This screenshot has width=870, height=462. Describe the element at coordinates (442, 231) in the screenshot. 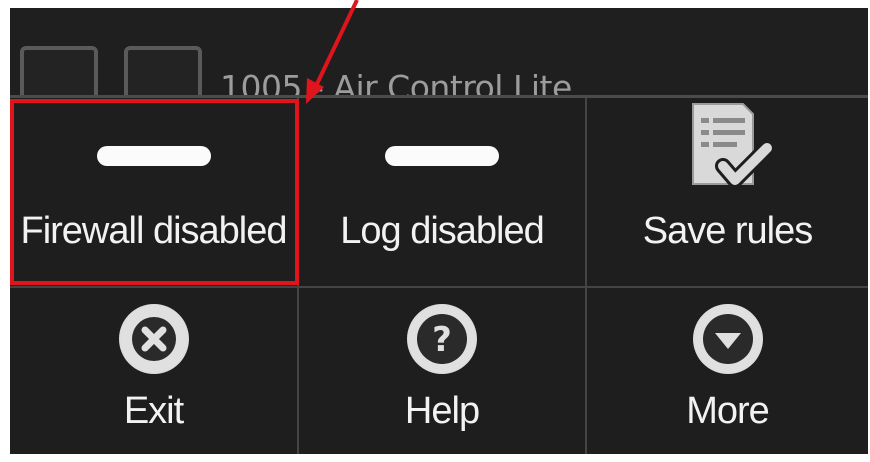

I see `menu-item-label: Log disabled` at that location.